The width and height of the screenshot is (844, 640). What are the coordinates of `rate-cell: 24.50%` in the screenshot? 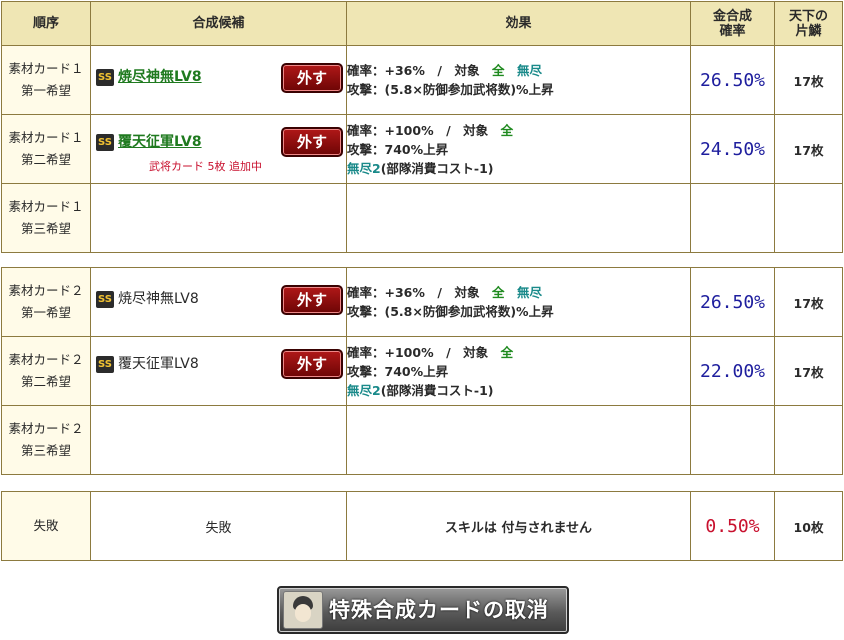 It's located at (732, 149).